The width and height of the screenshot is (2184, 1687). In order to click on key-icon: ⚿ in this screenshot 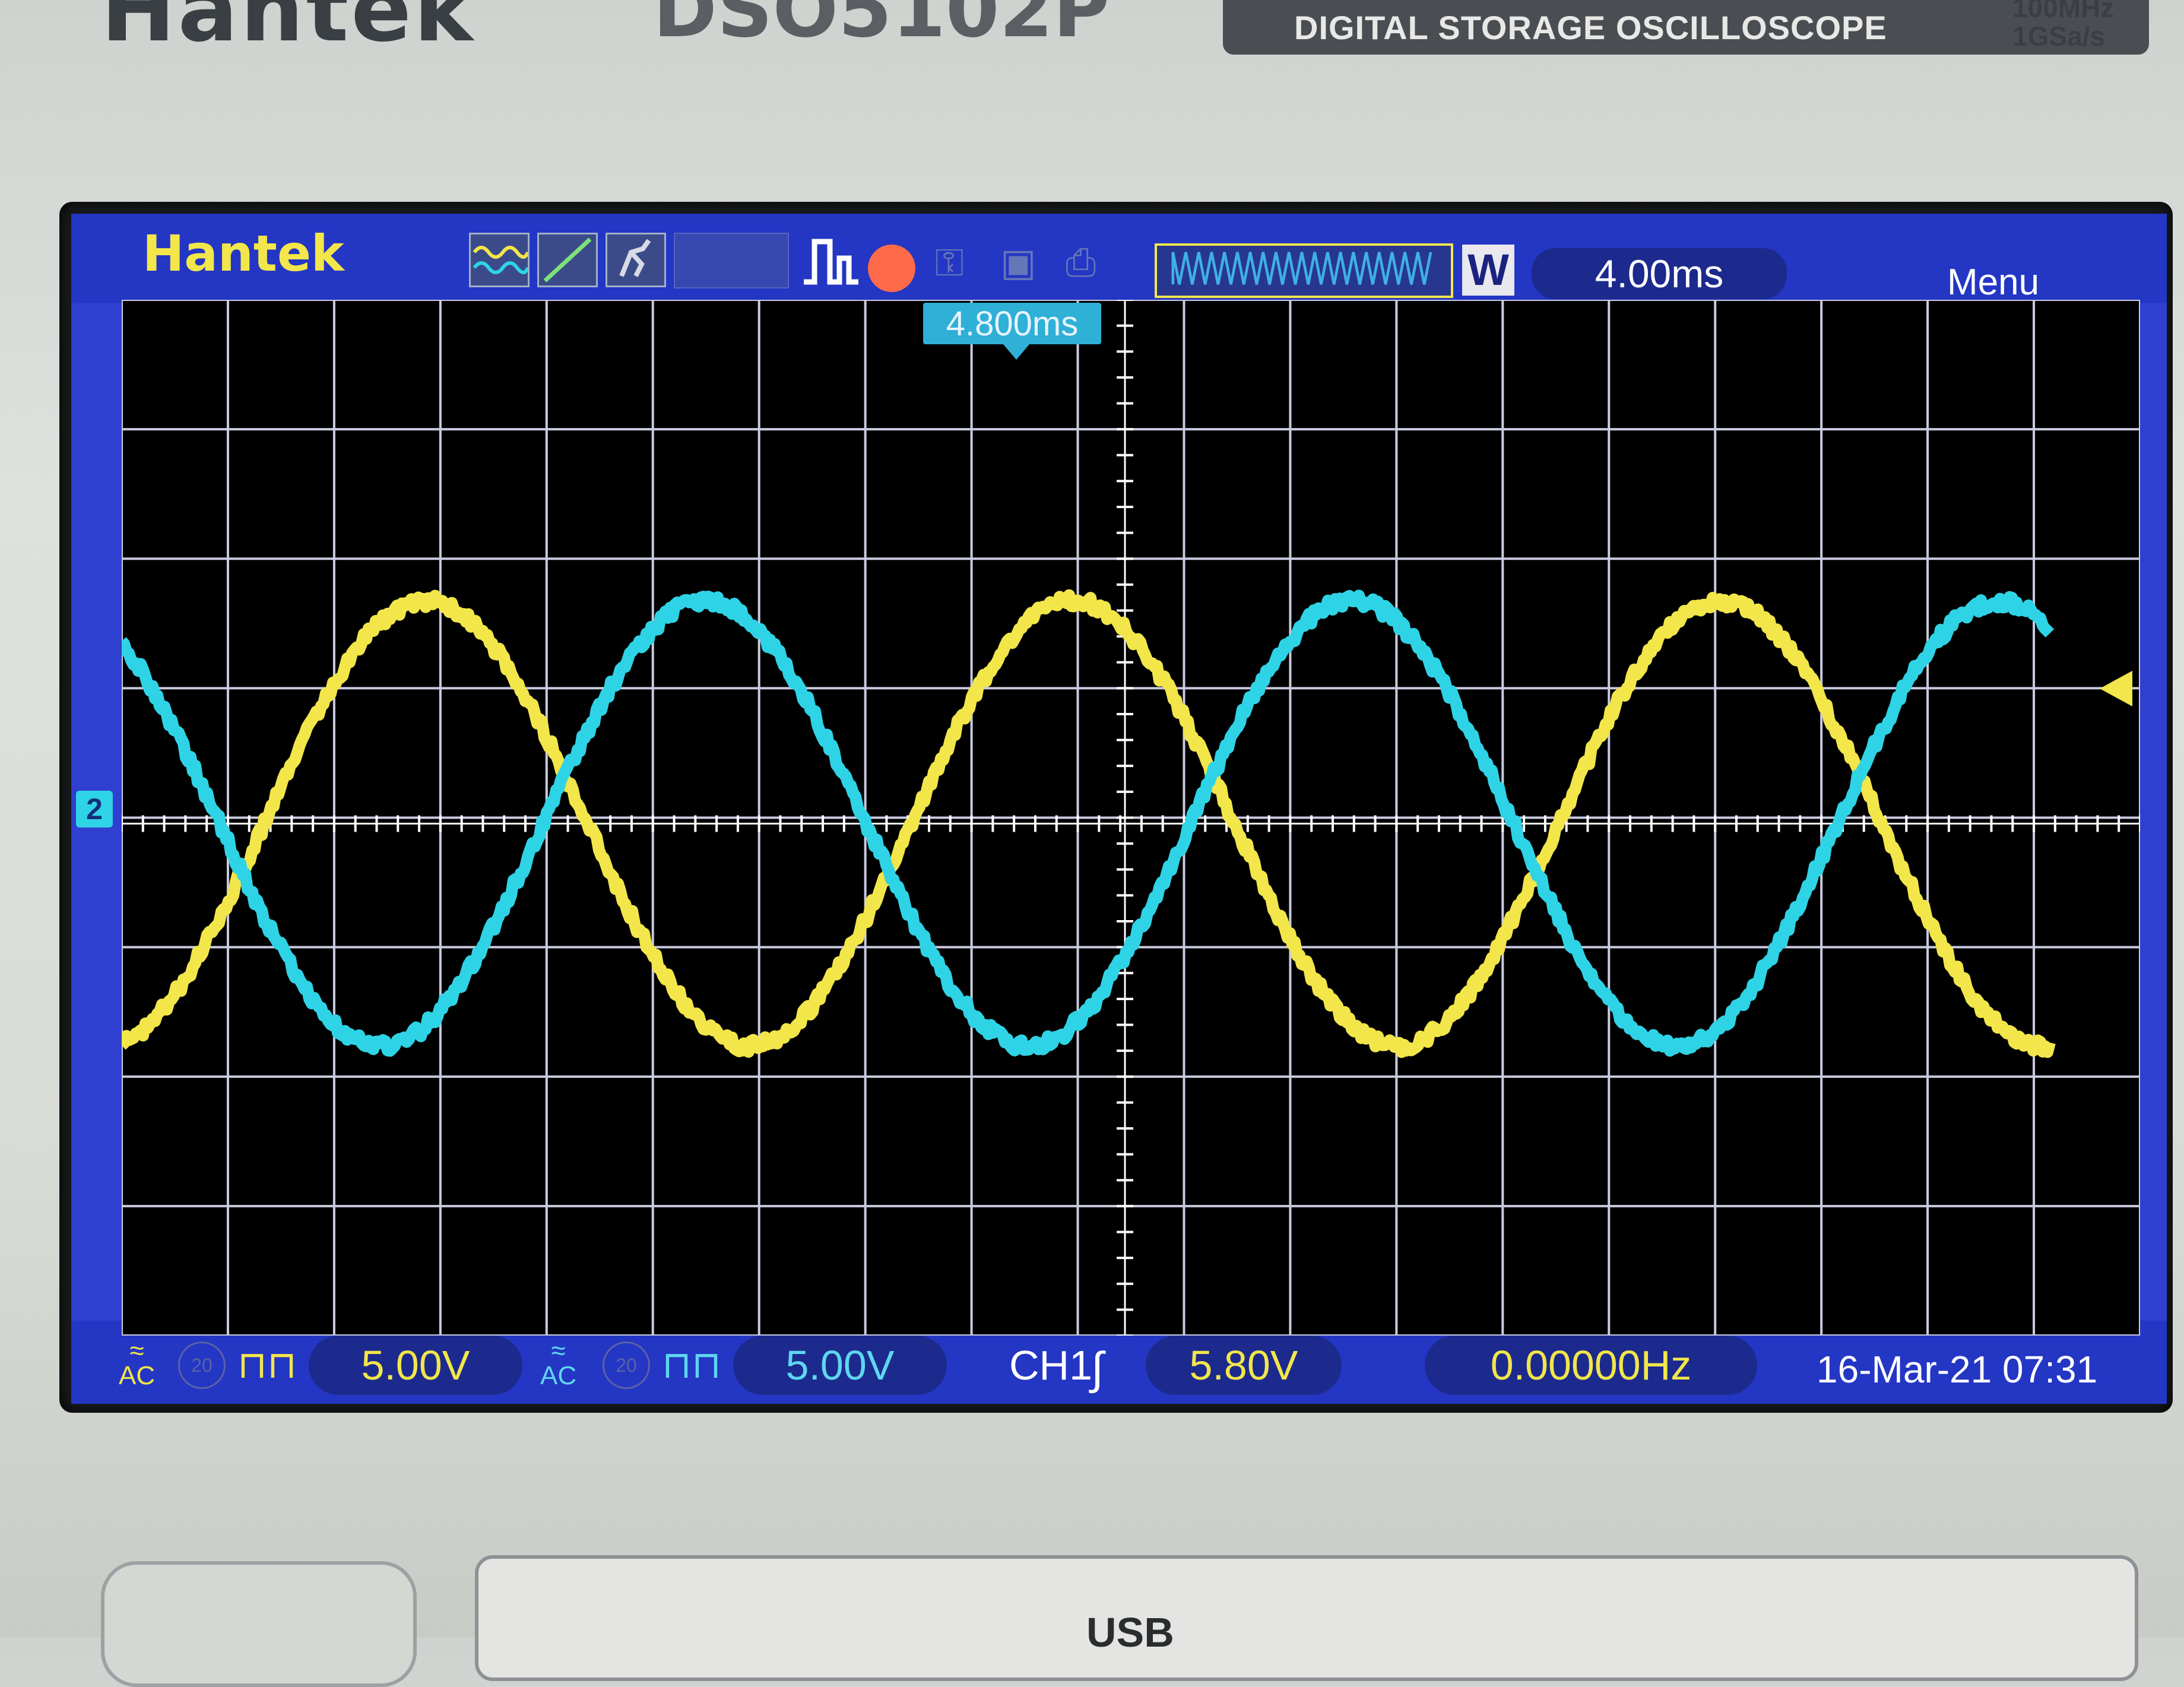, I will do `click(949, 262)`.